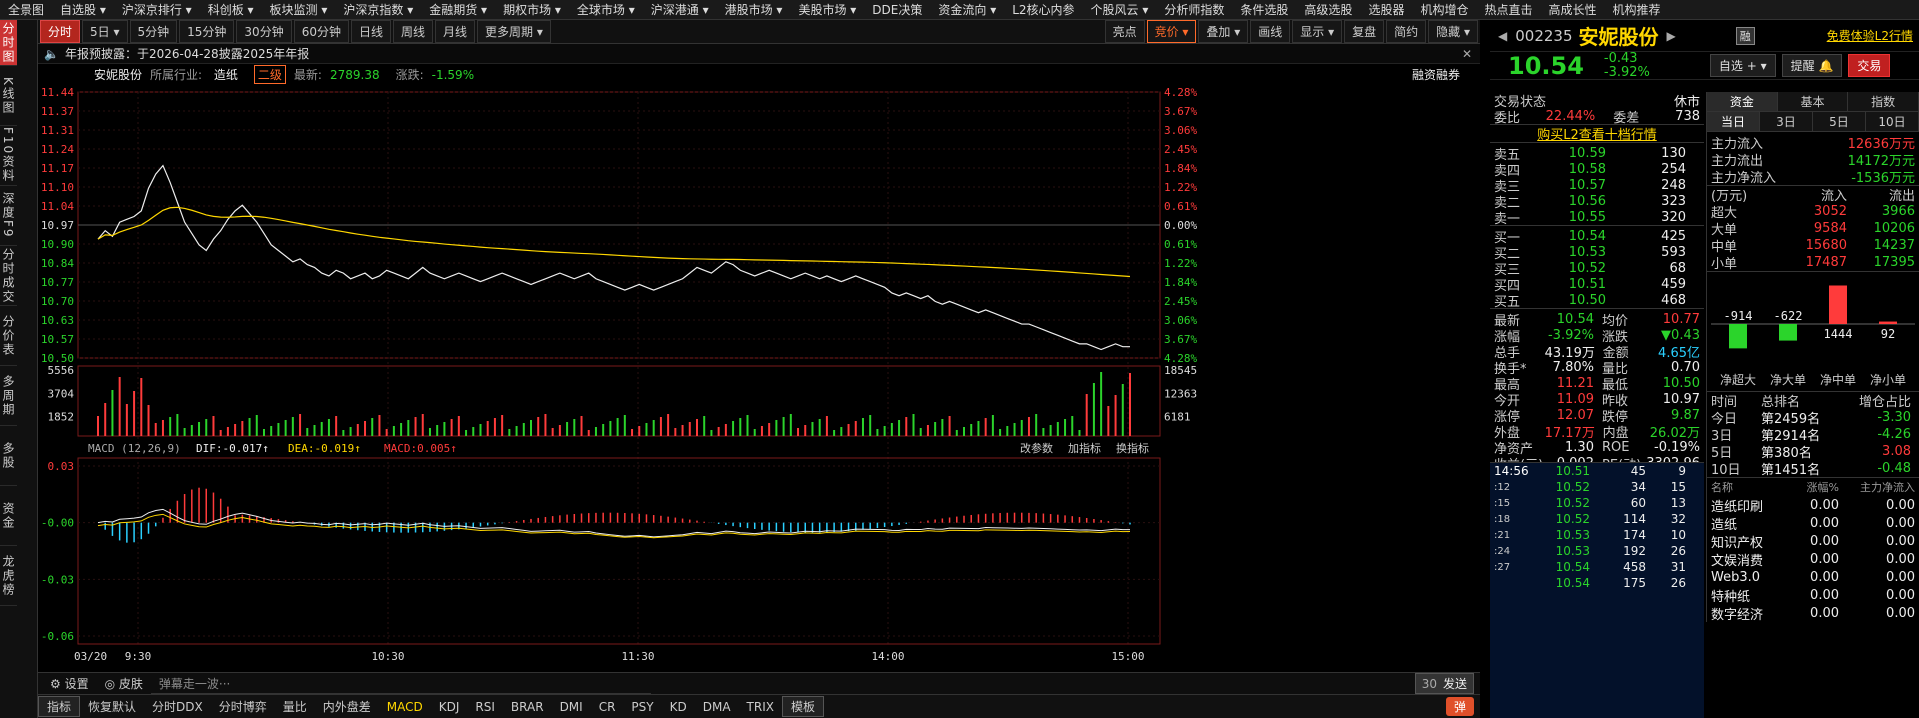 This screenshot has width=1919, height=718. I want to click on sector-row: 文娱消费 0.00 0.00, so click(1813, 559).